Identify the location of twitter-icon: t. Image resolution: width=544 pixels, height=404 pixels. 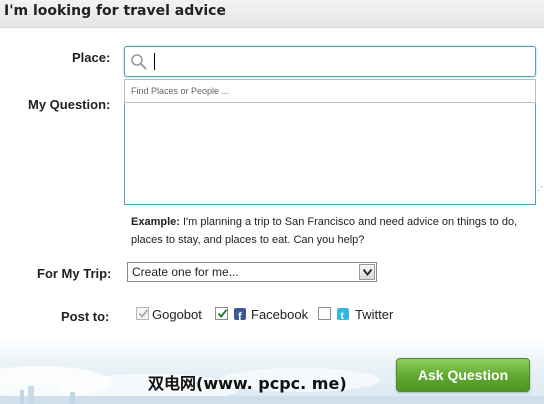
(343, 315).